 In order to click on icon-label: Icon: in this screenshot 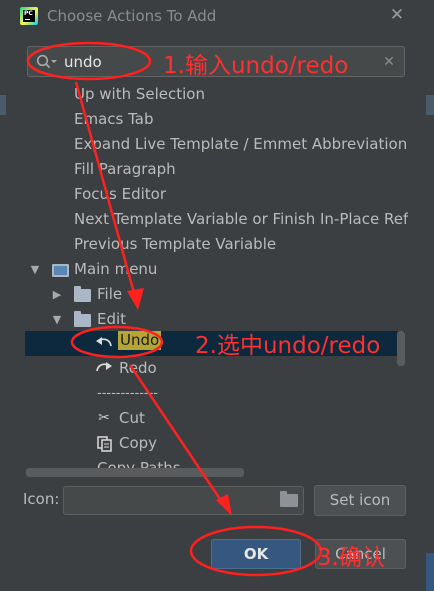, I will do `click(41, 499)`.